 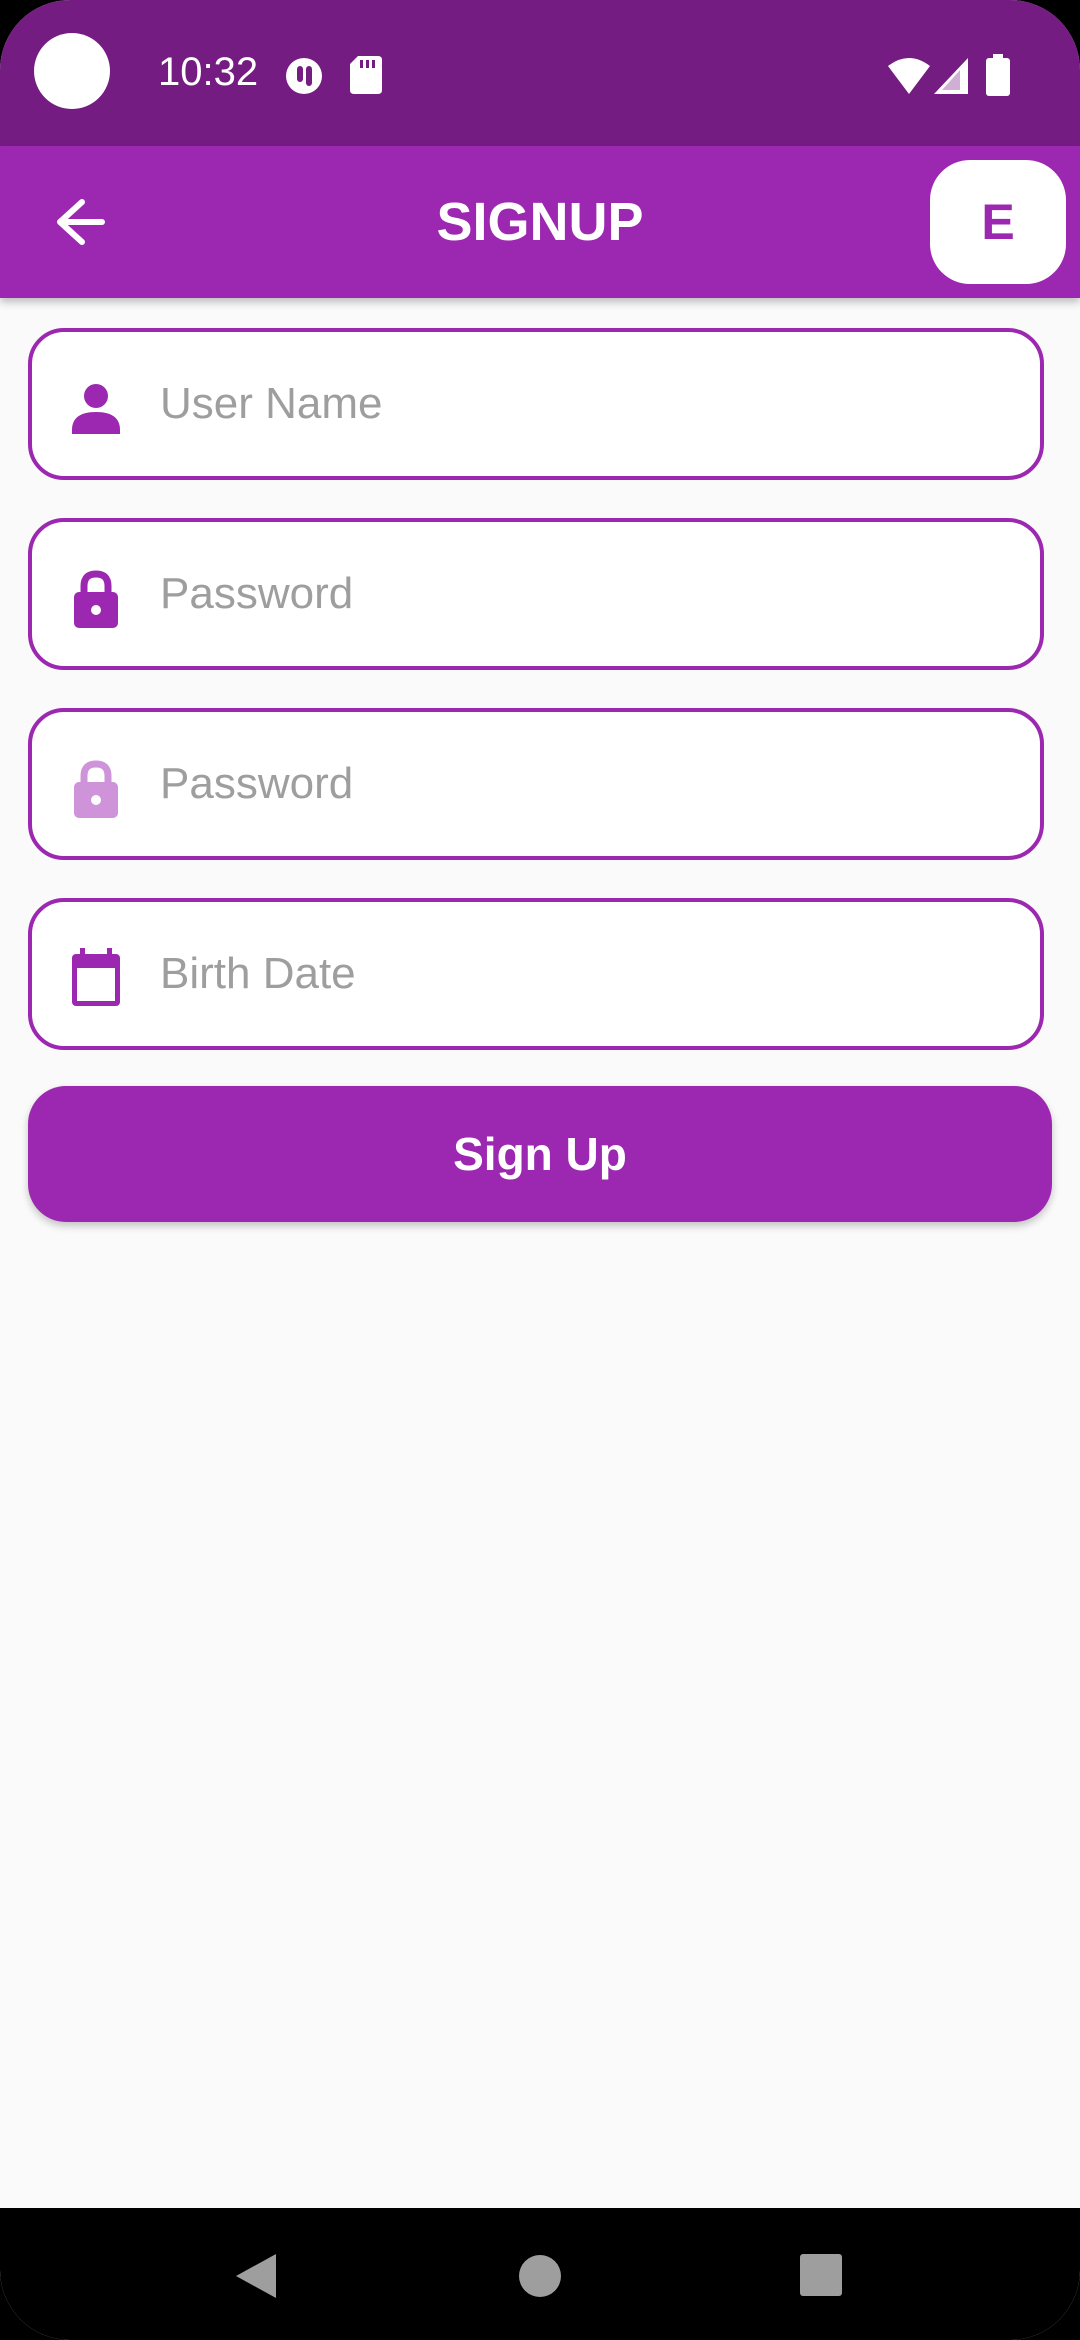 I want to click on confirm-password-input, so click(x=590, y=784).